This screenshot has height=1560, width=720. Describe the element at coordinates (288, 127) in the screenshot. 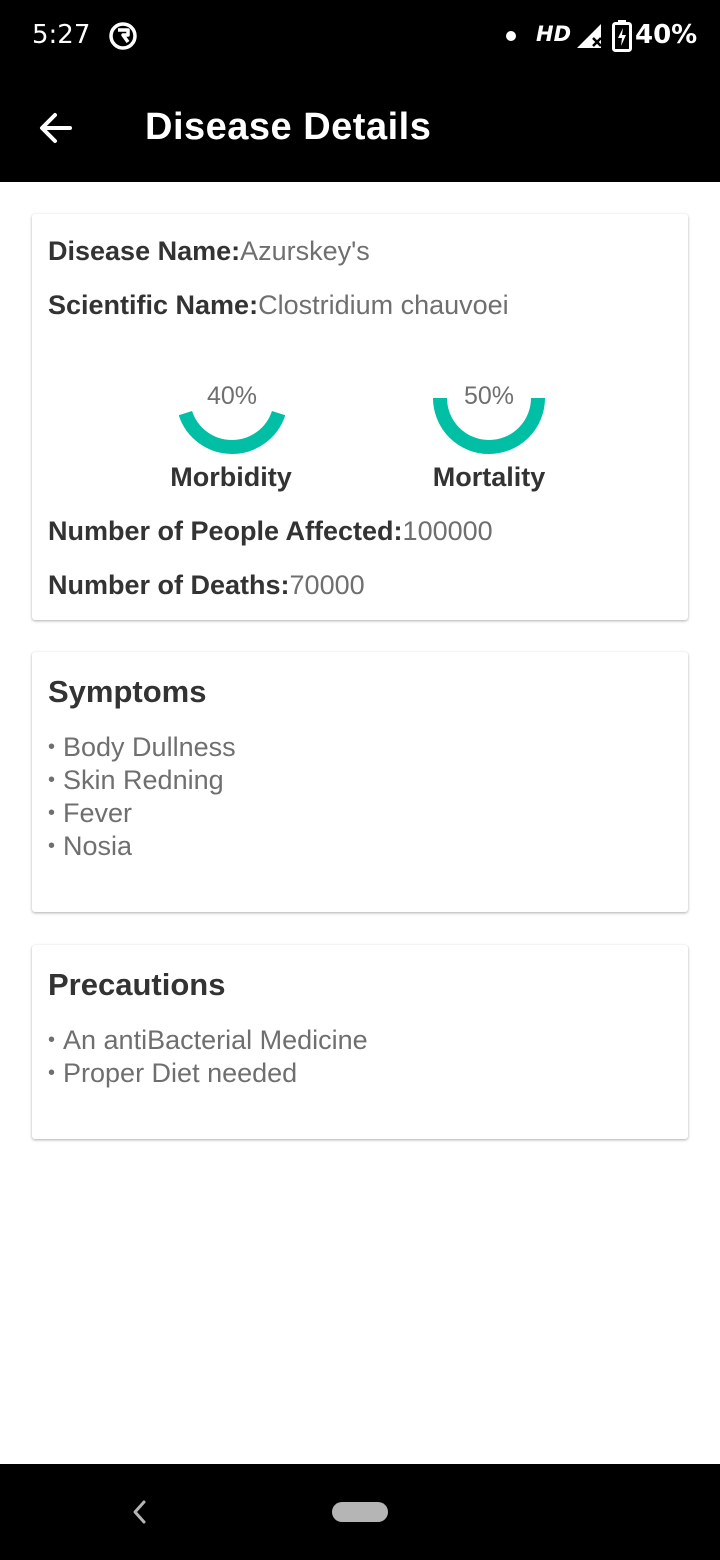

I see `page-title: Disease Details` at that location.